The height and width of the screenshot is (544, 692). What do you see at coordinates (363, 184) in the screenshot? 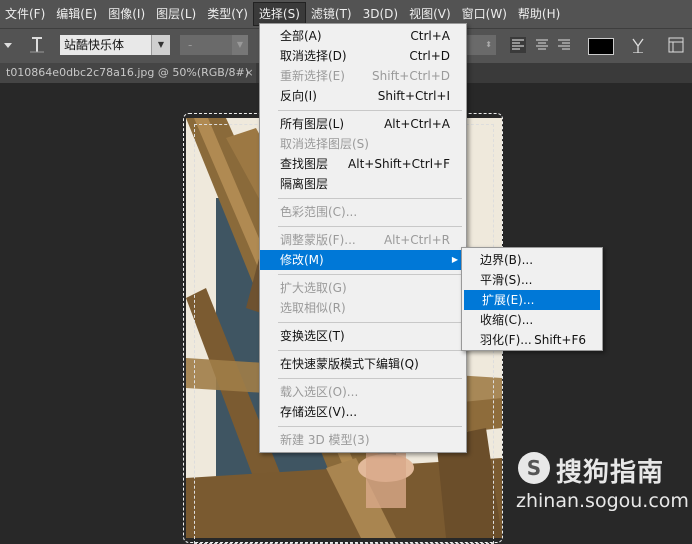
I see `select-menu-item: 隔离图层` at bounding box center [363, 184].